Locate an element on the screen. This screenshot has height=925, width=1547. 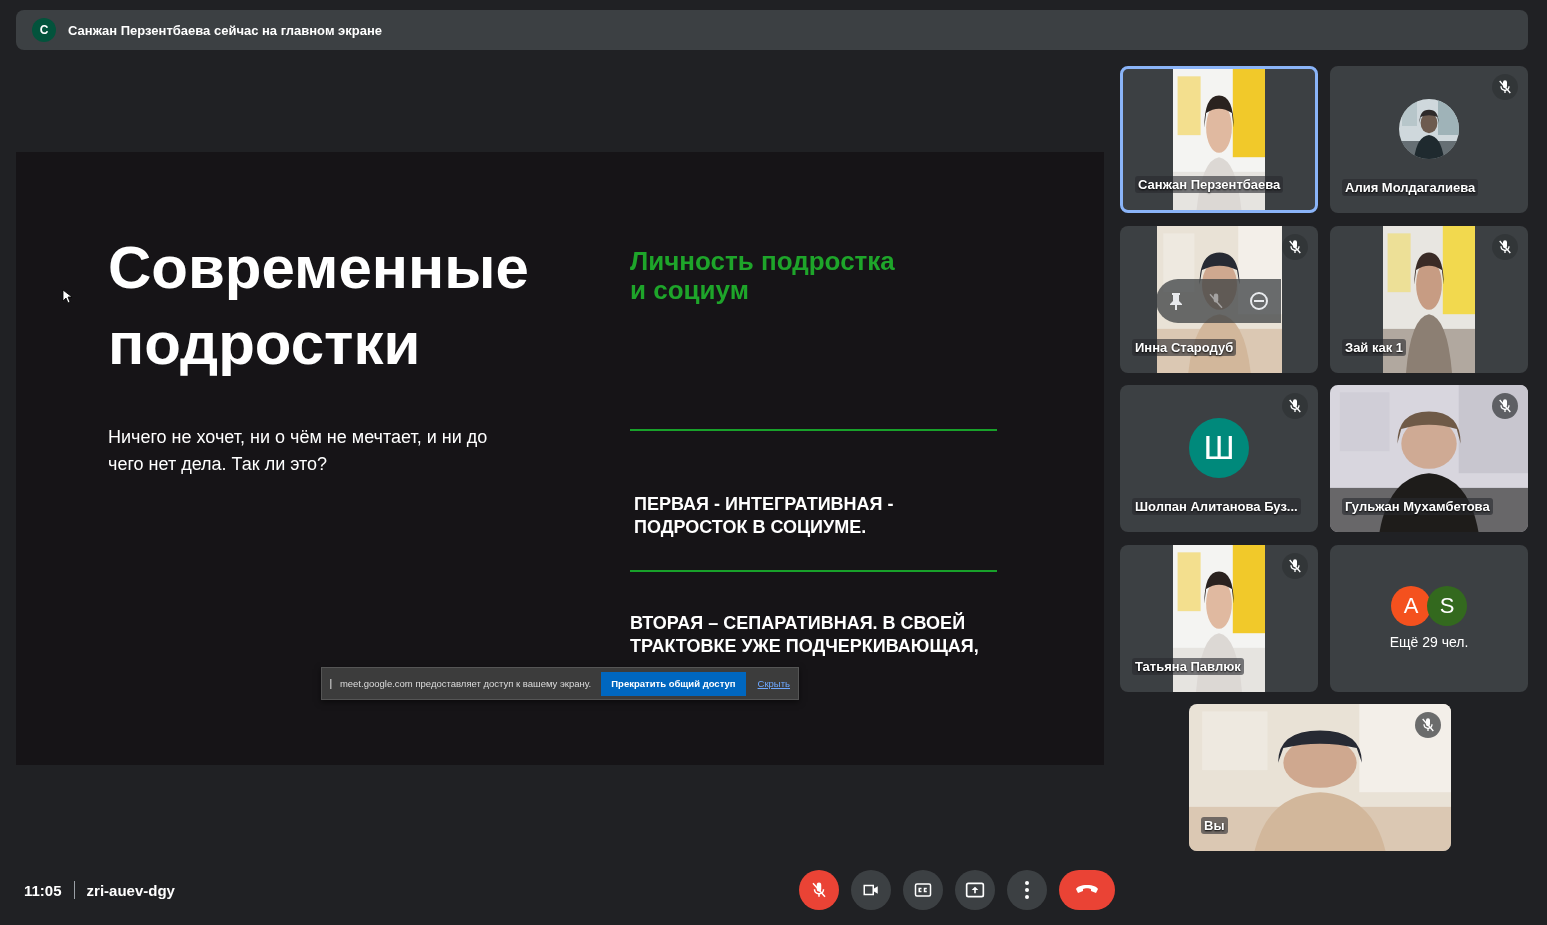
avatar: A is located at coordinates (1411, 606).